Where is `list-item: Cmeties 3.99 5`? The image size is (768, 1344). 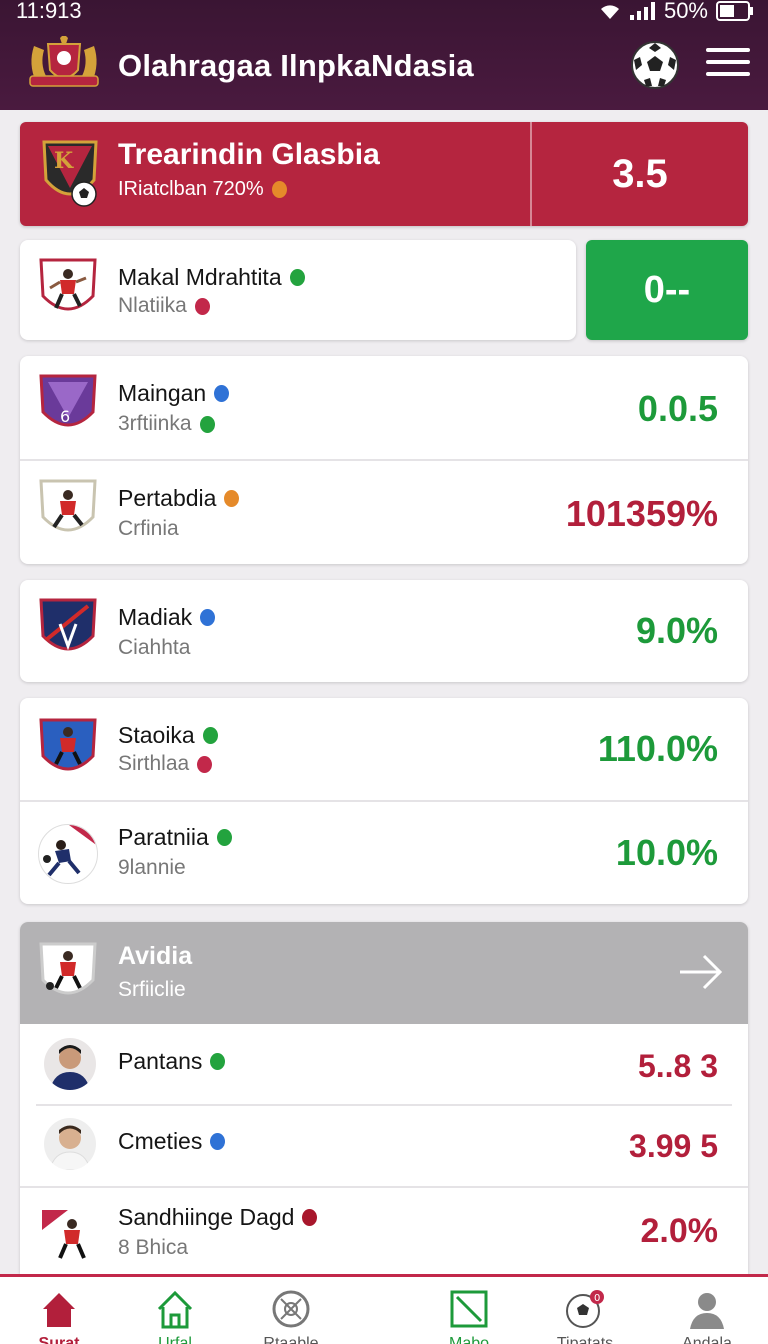 list-item: Cmeties 3.99 5 is located at coordinates (384, 1146).